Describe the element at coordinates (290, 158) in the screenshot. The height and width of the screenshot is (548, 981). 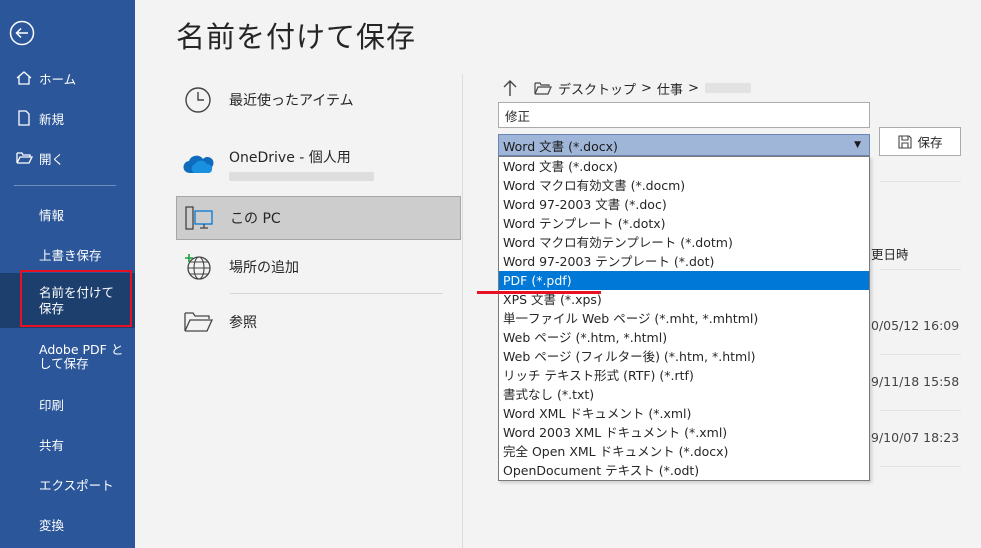
I see `location-onedrive-label: OneDrive - 個人用` at that location.